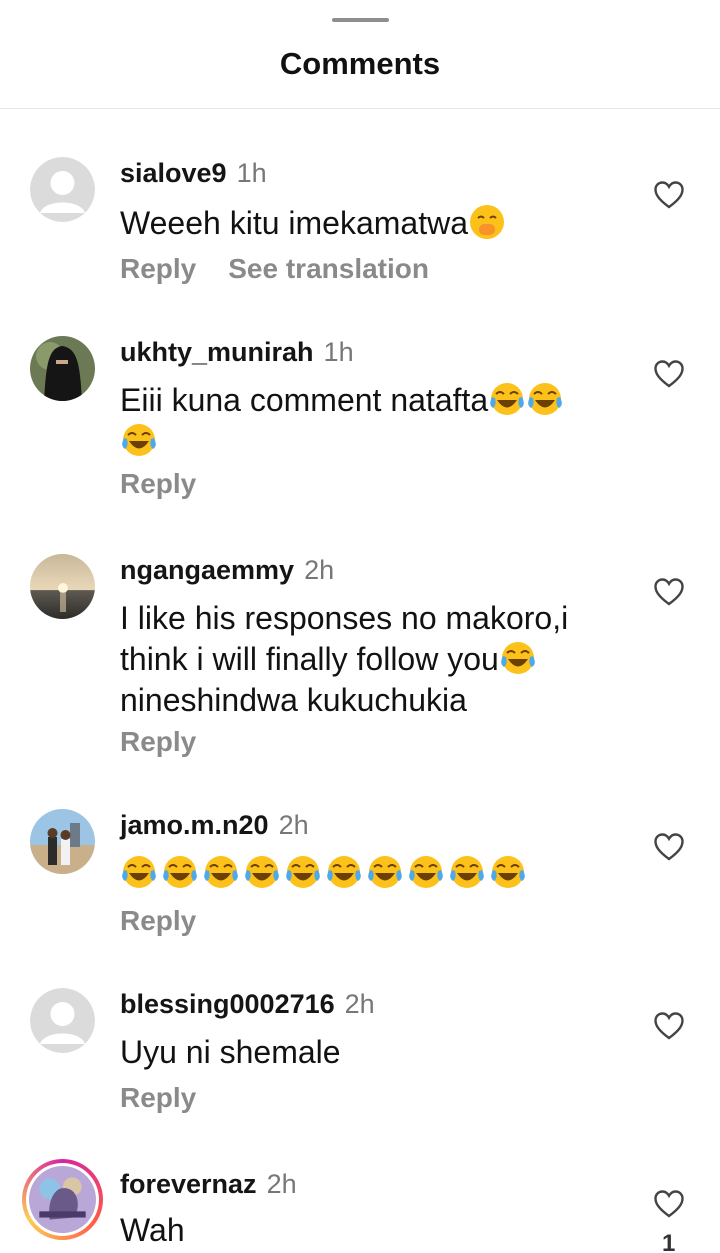 Image resolution: width=720 pixels, height=1253 pixels. What do you see at coordinates (173, 173) in the screenshot?
I see `username: sialove9` at bounding box center [173, 173].